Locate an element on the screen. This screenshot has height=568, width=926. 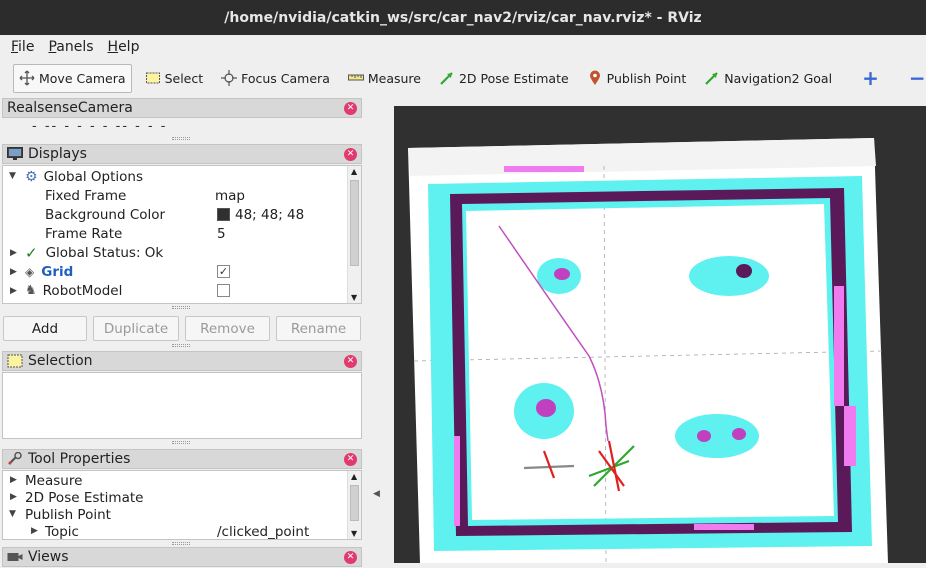
realsense-panel-title: RealsenseCamera is located at coordinates (70, 108).